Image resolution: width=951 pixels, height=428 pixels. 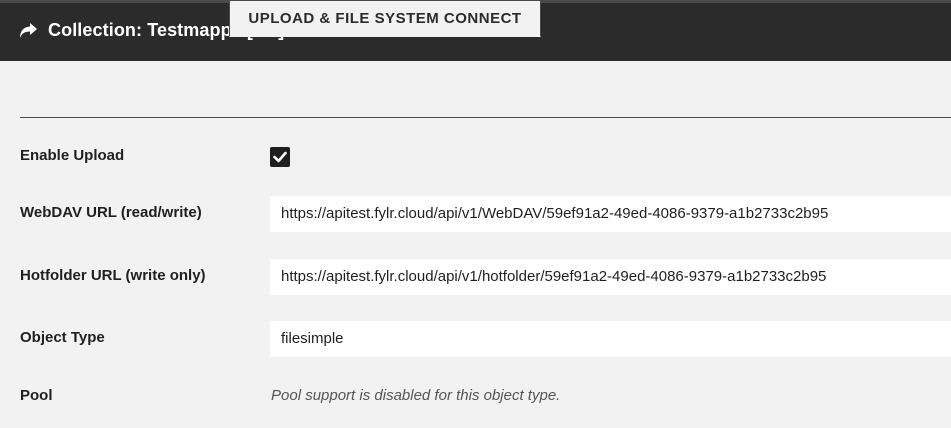 I want to click on checkmark-icon, so click(x=280, y=157).